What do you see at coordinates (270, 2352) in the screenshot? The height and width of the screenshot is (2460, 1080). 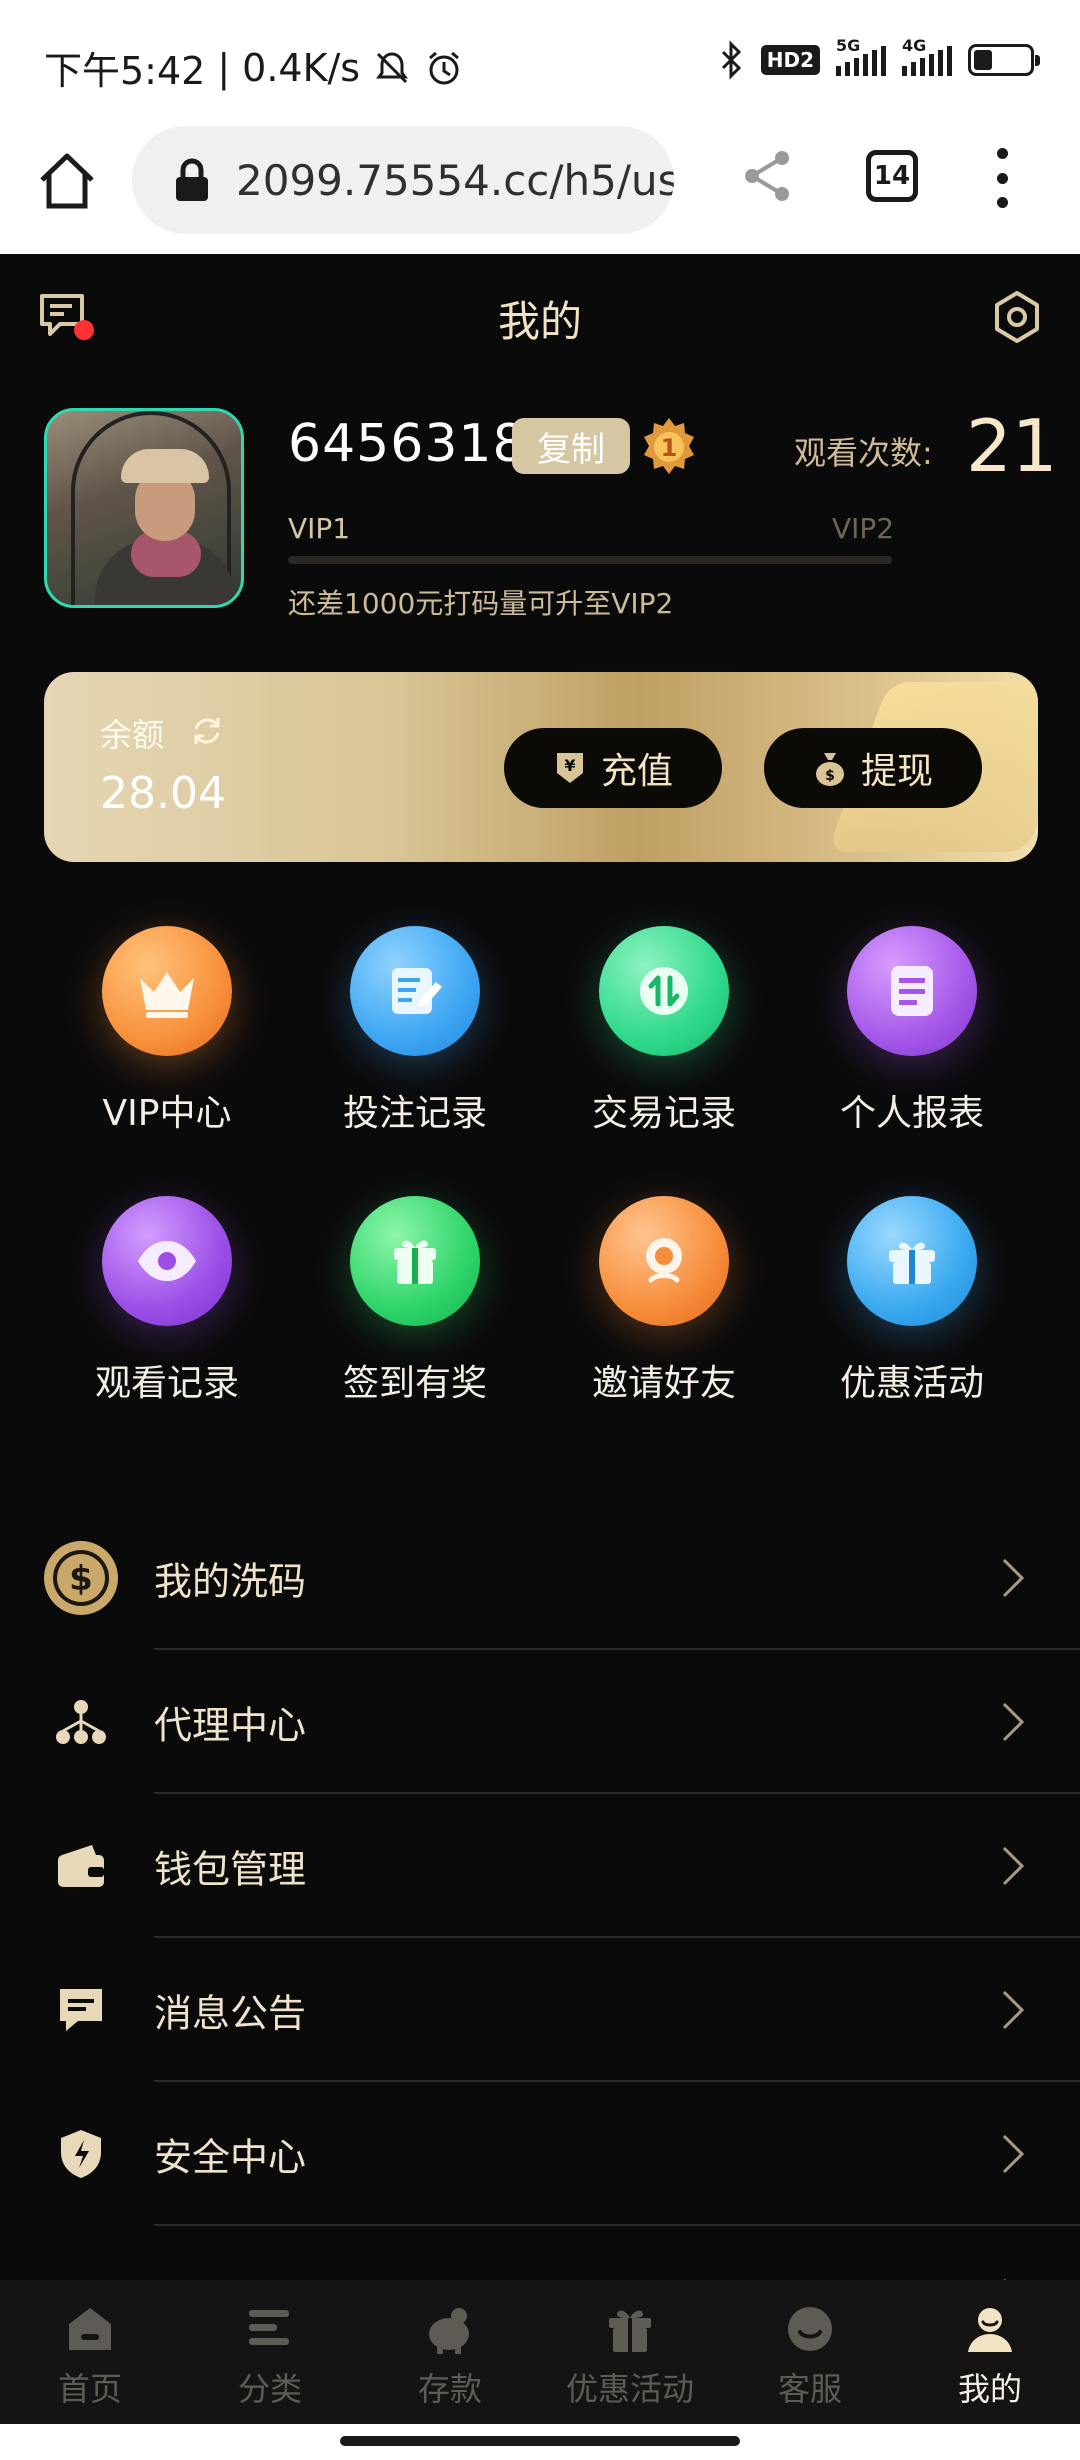 I see `tab-category: 分类` at bounding box center [270, 2352].